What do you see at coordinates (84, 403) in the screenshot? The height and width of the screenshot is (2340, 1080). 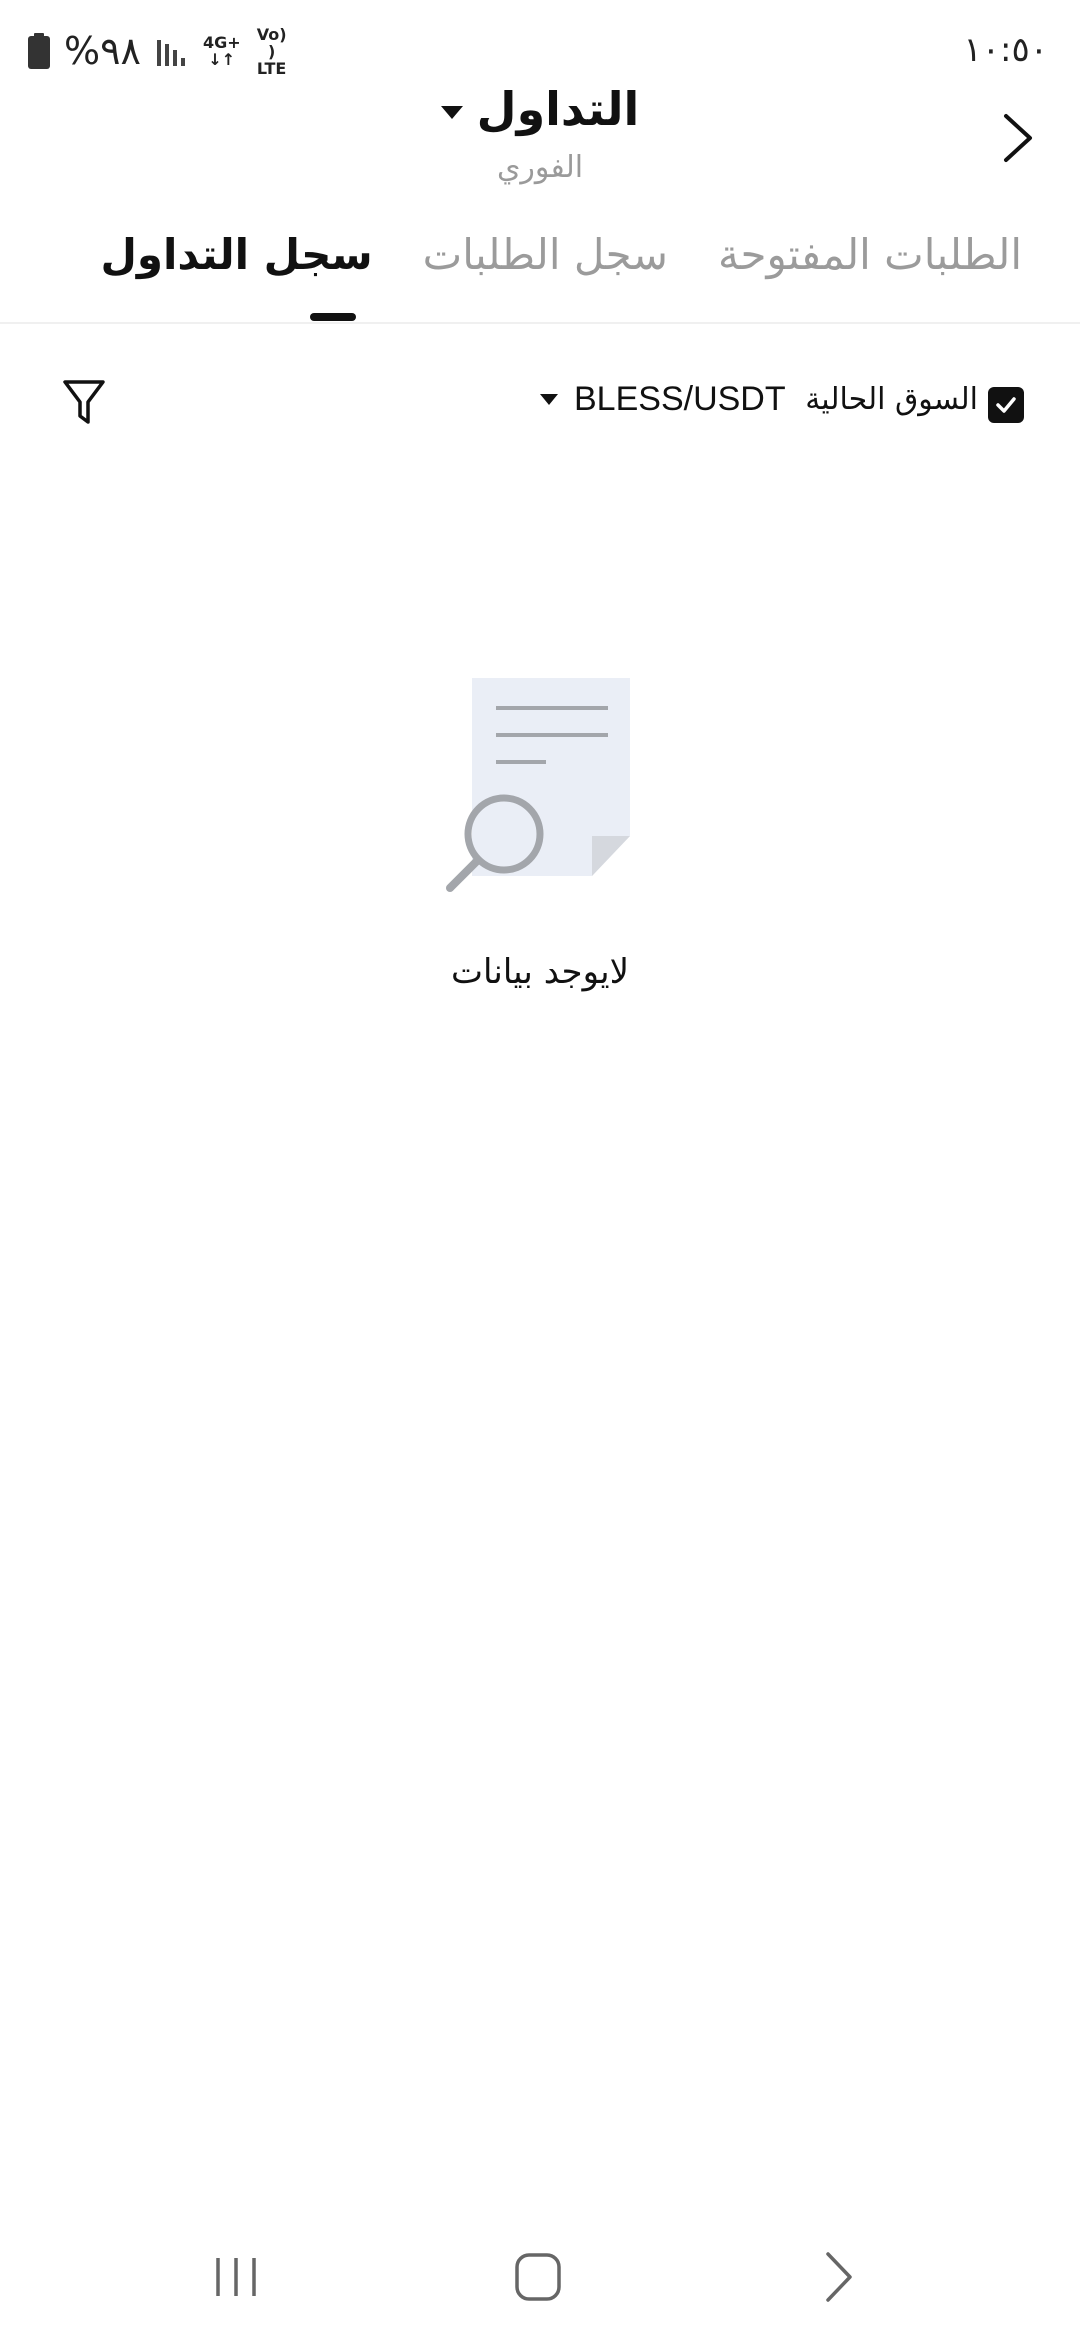 I see `funnel-icon` at bounding box center [84, 403].